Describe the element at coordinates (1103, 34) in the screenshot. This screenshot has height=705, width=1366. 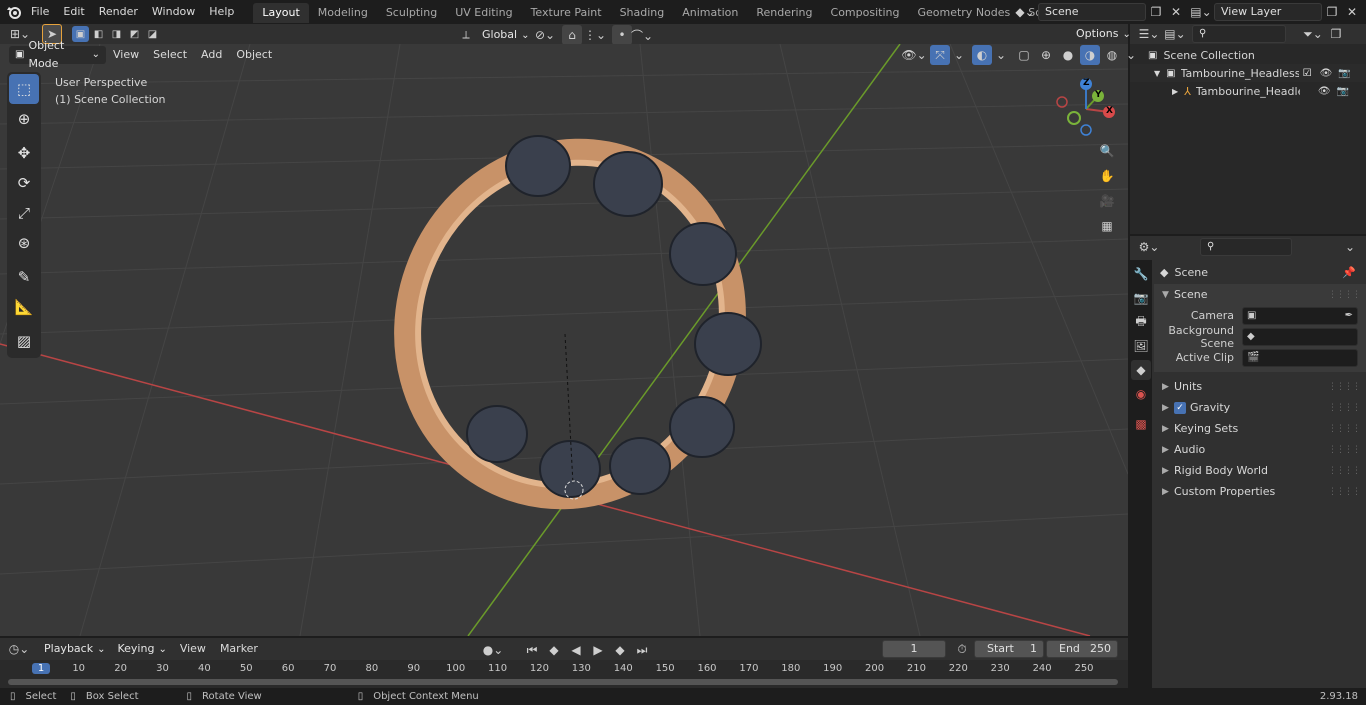
I see `options-dropdown: Options` at that location.